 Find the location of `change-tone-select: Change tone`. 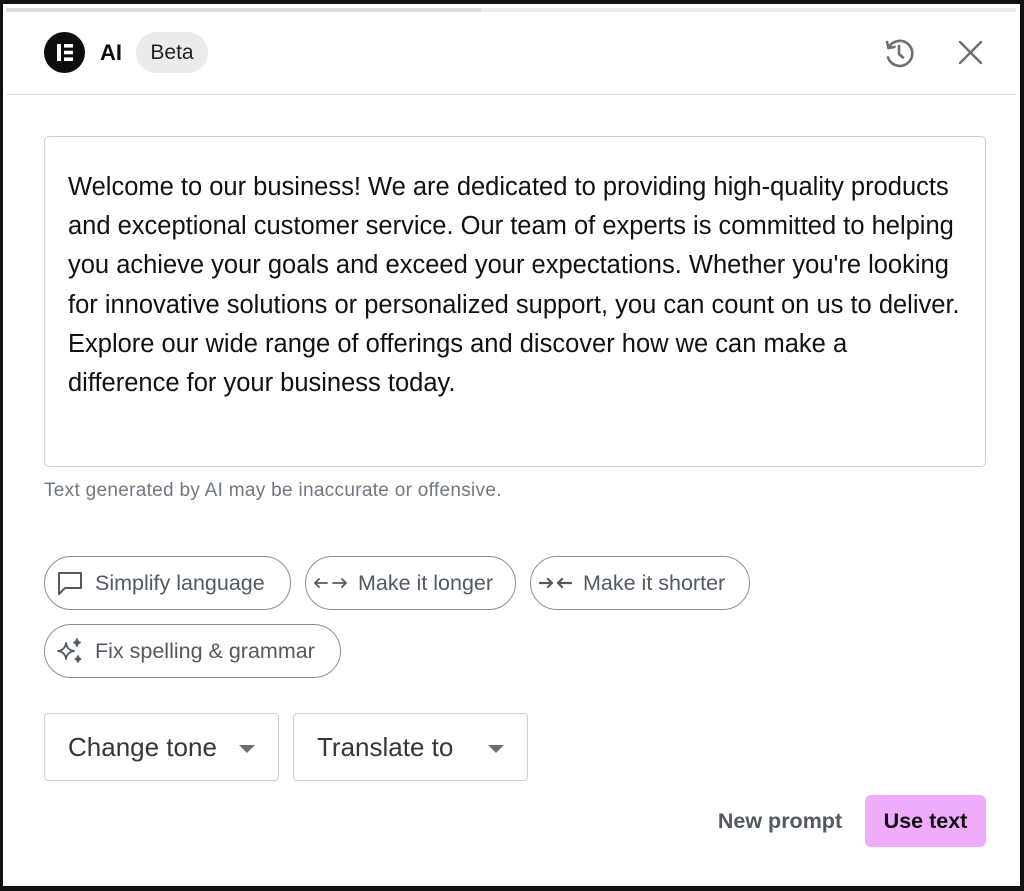

change-tone-select: Change tone is located at coordinates (161, 747).